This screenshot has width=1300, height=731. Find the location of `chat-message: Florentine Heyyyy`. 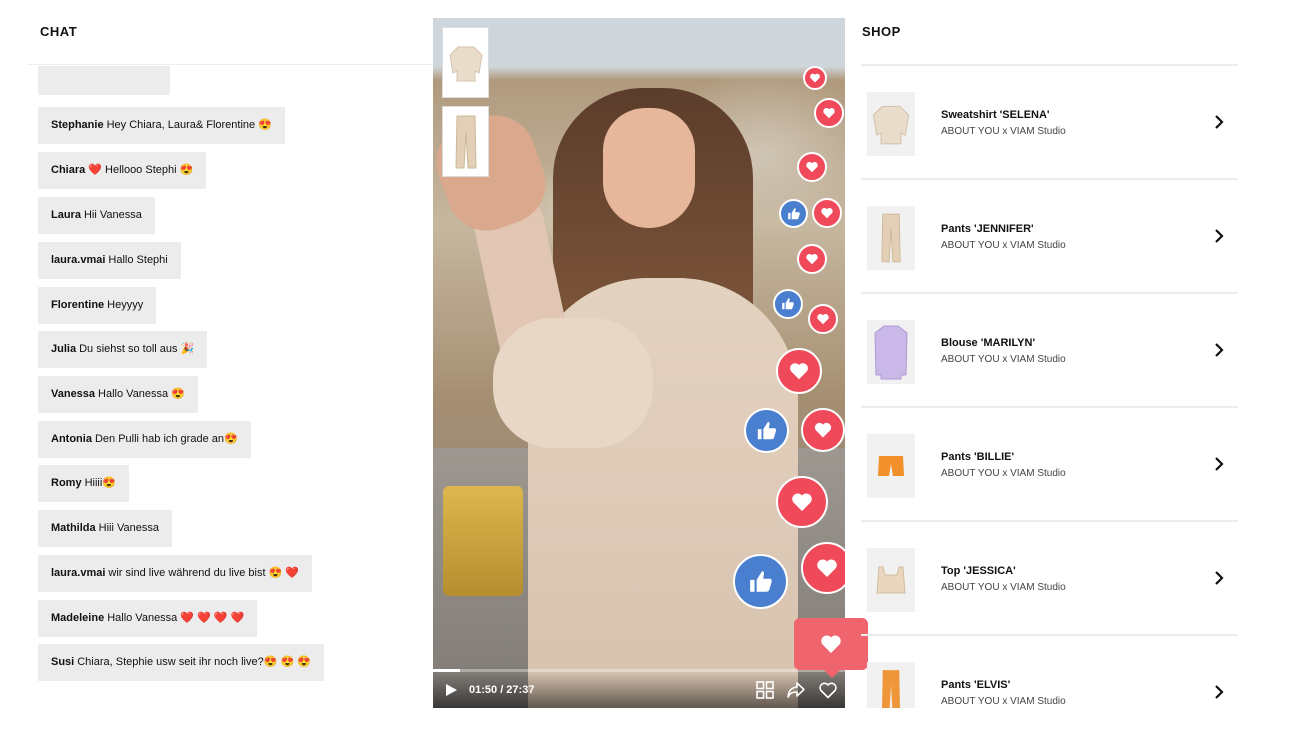

chat-message: Florentine Heyyyy is located at coordinates (97, 305).